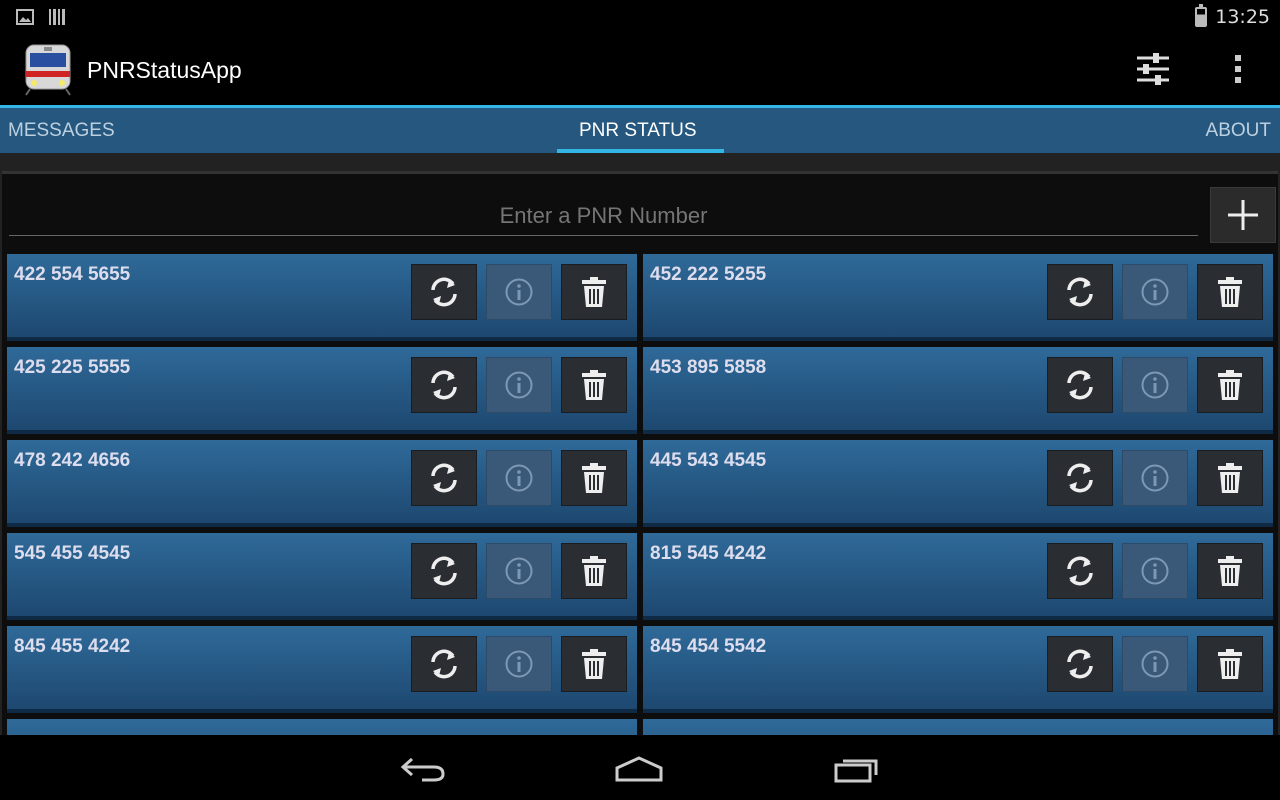  What do you see at coordinates (57, 17) in the screenshot?
I see `barcode-icon` at bounding box center [57, 17].